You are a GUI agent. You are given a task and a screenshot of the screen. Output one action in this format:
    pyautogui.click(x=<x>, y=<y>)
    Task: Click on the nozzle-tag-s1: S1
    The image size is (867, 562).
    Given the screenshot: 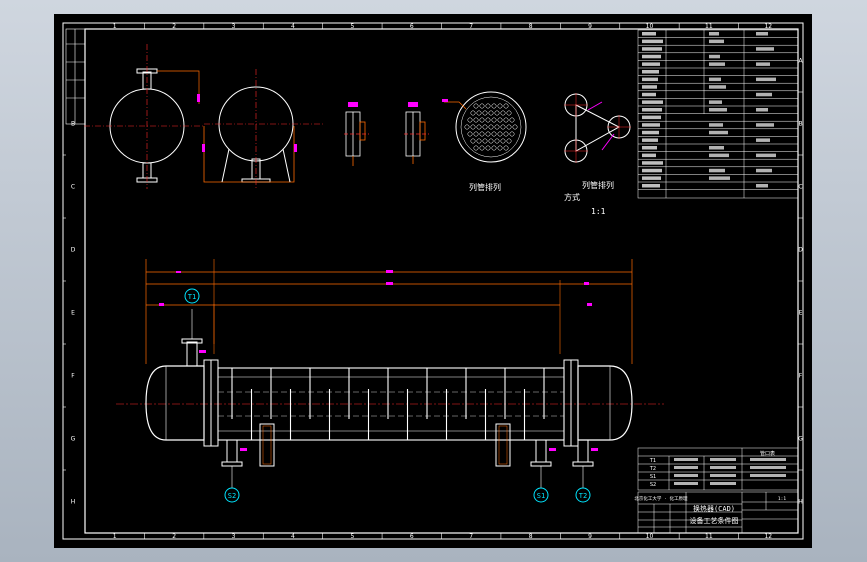 What is the action you would take?
    pyautogui.click(x=541, y=495)
    